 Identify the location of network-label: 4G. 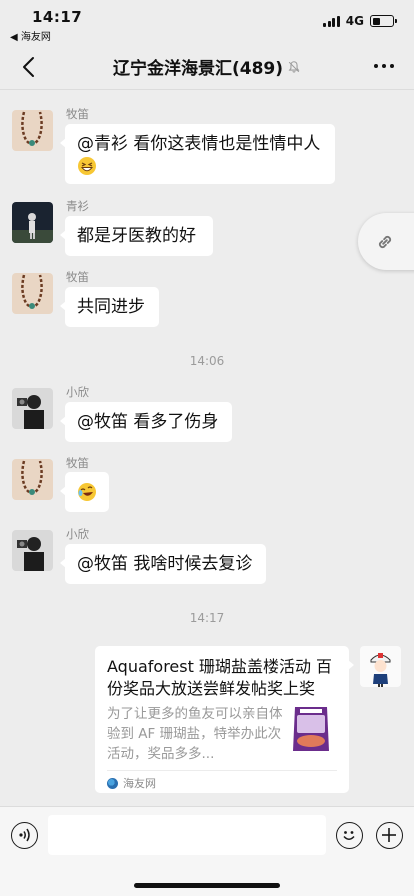
(354, 21).